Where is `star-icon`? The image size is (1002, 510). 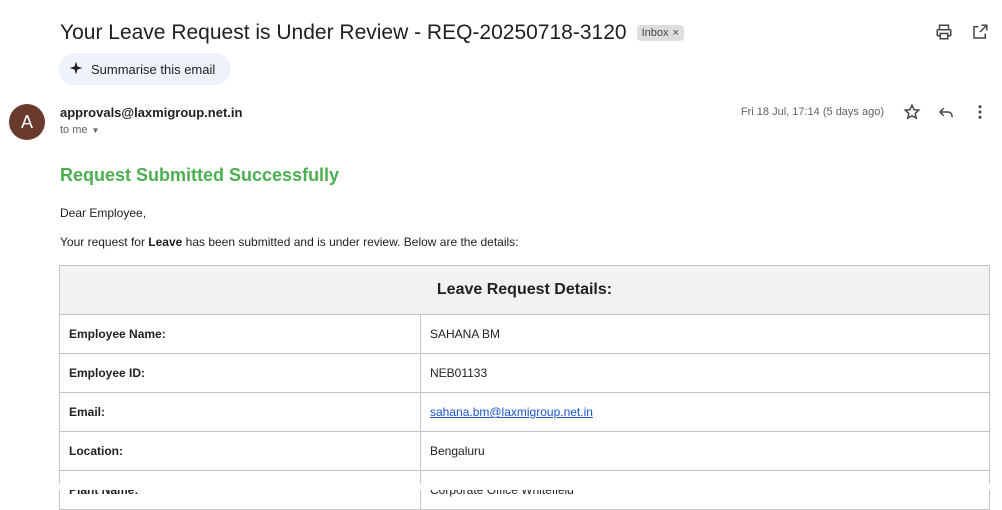
star-icon is located at coordinates (912, 112).